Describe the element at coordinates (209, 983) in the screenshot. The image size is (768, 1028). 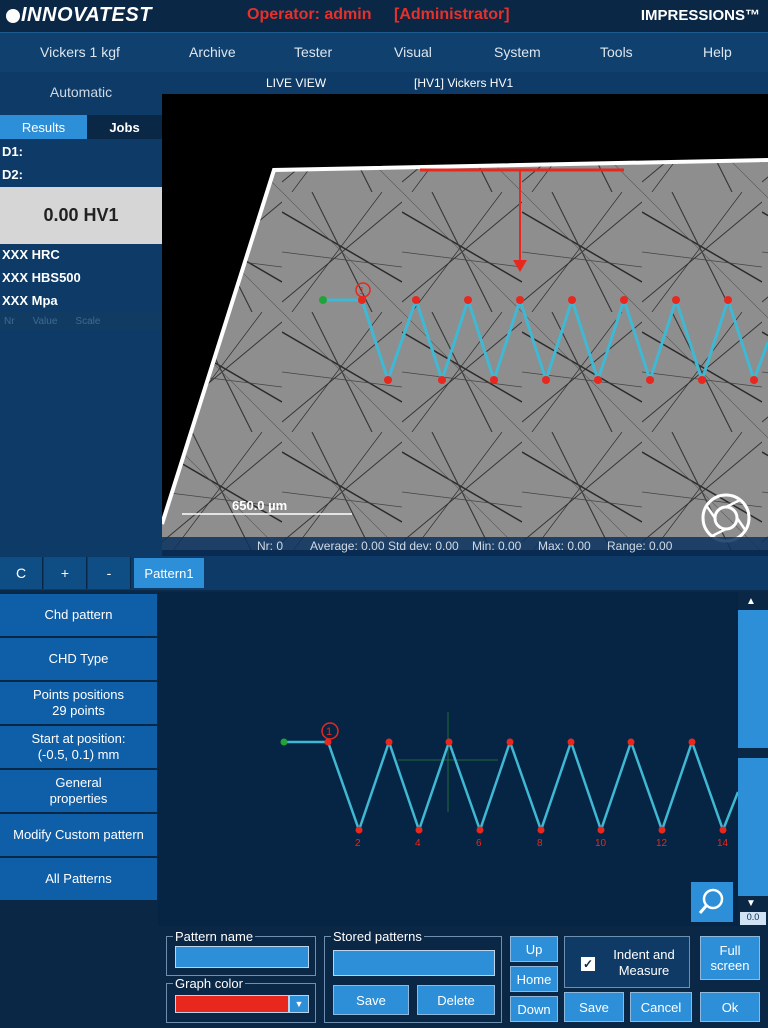
I see `graph-color-label: Graph color` at that location.